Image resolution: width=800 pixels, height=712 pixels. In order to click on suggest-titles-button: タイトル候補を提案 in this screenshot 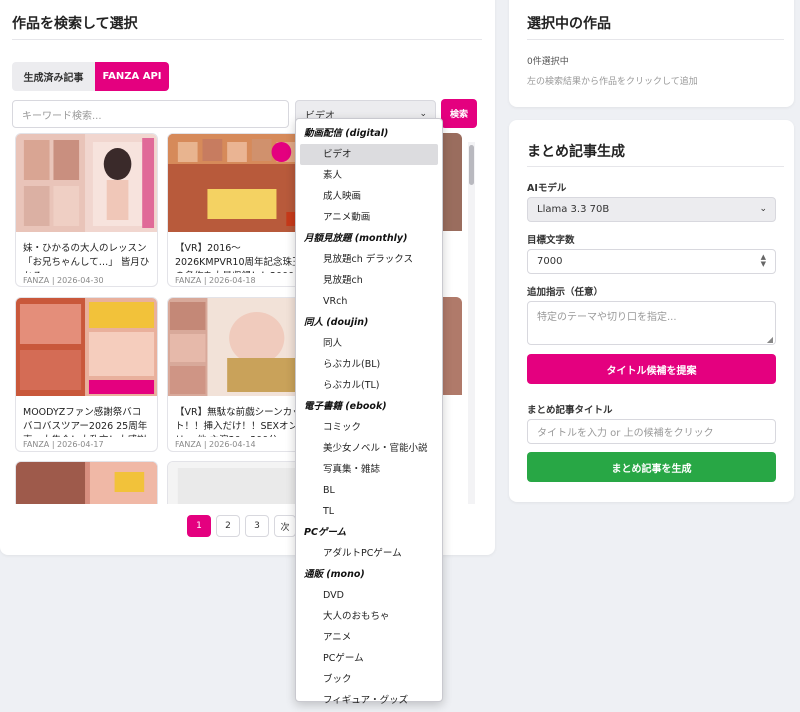, I will do `click(651, 369)`.